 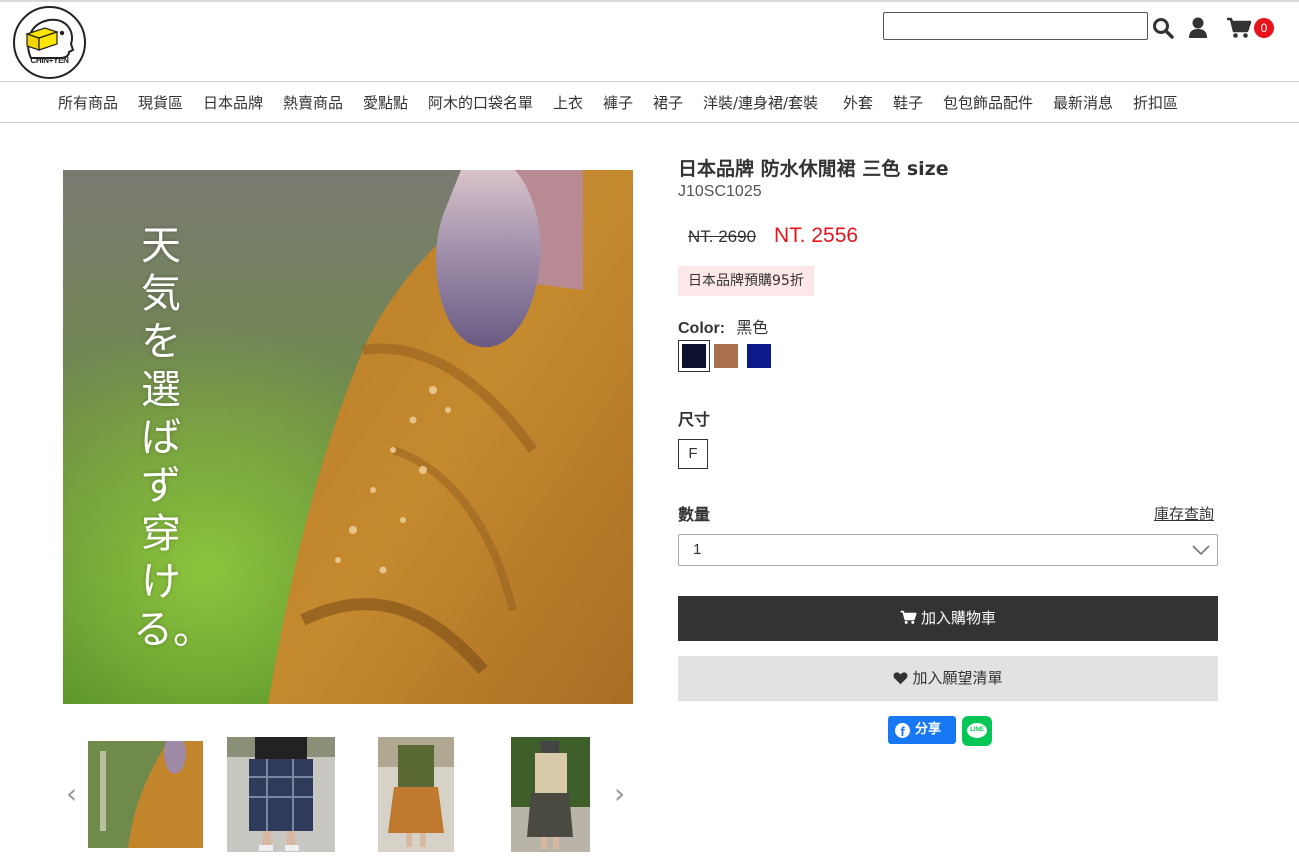 I want to click on add-to-wishlist-button: 加入願望清單, so click(x=948, y=678).